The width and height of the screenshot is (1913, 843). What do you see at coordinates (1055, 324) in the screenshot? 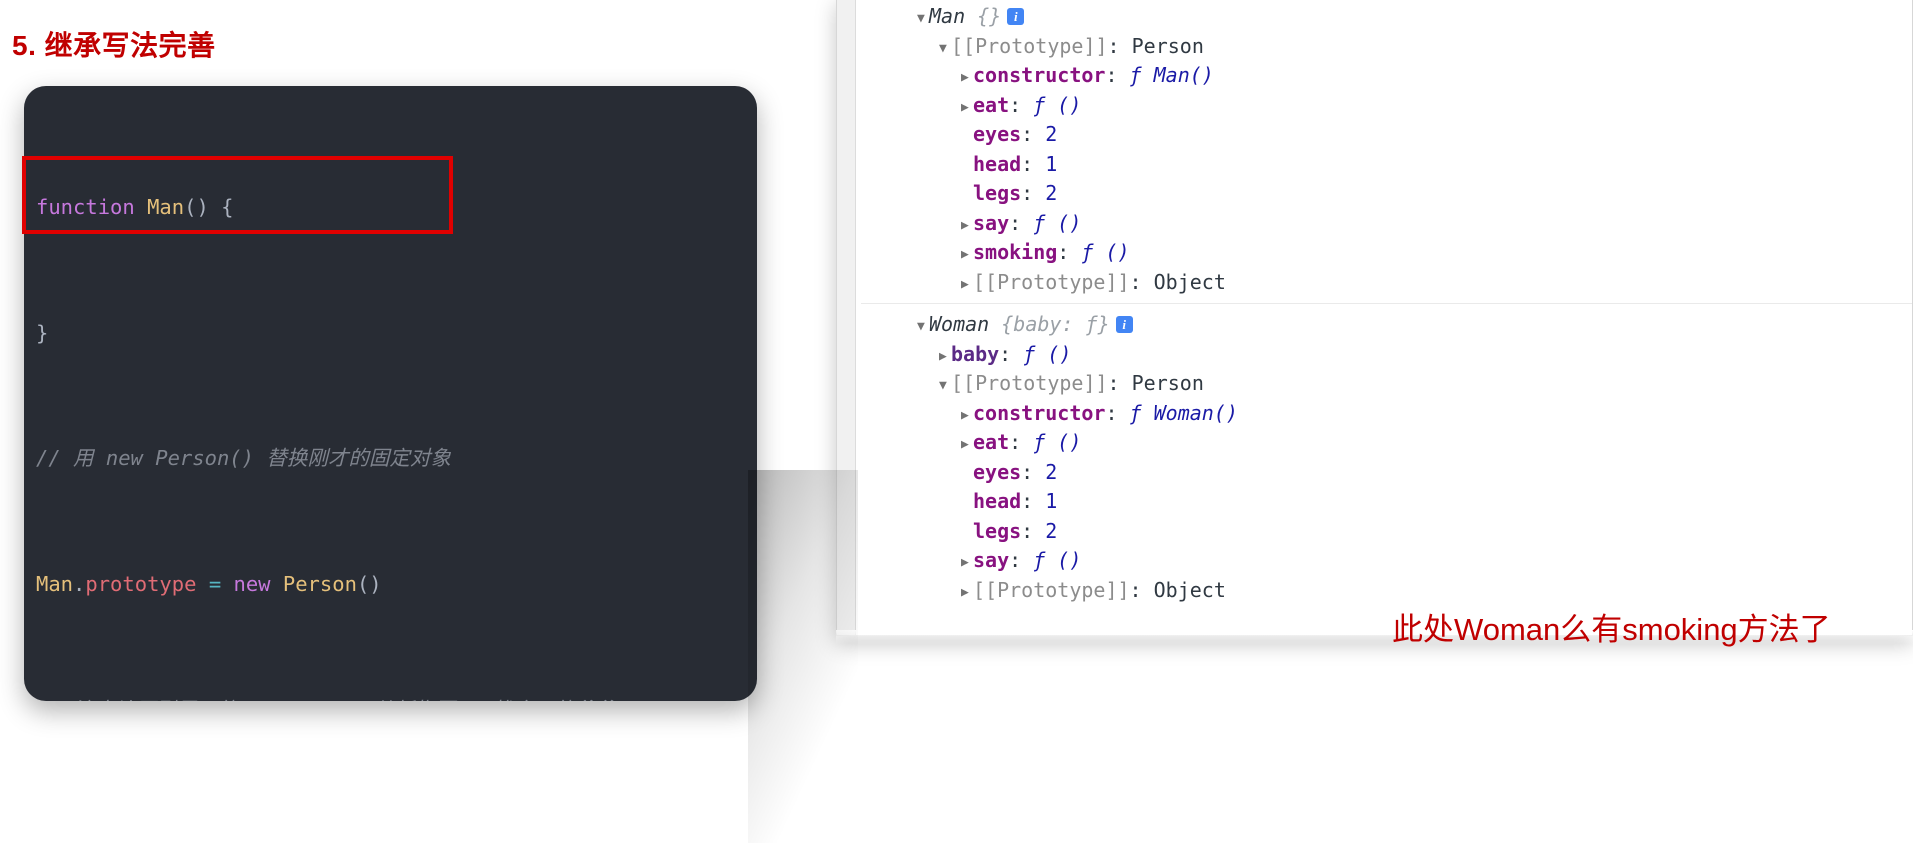
I see `object-preview: {baby: ƒ}` at bounding box center [1055, 324].